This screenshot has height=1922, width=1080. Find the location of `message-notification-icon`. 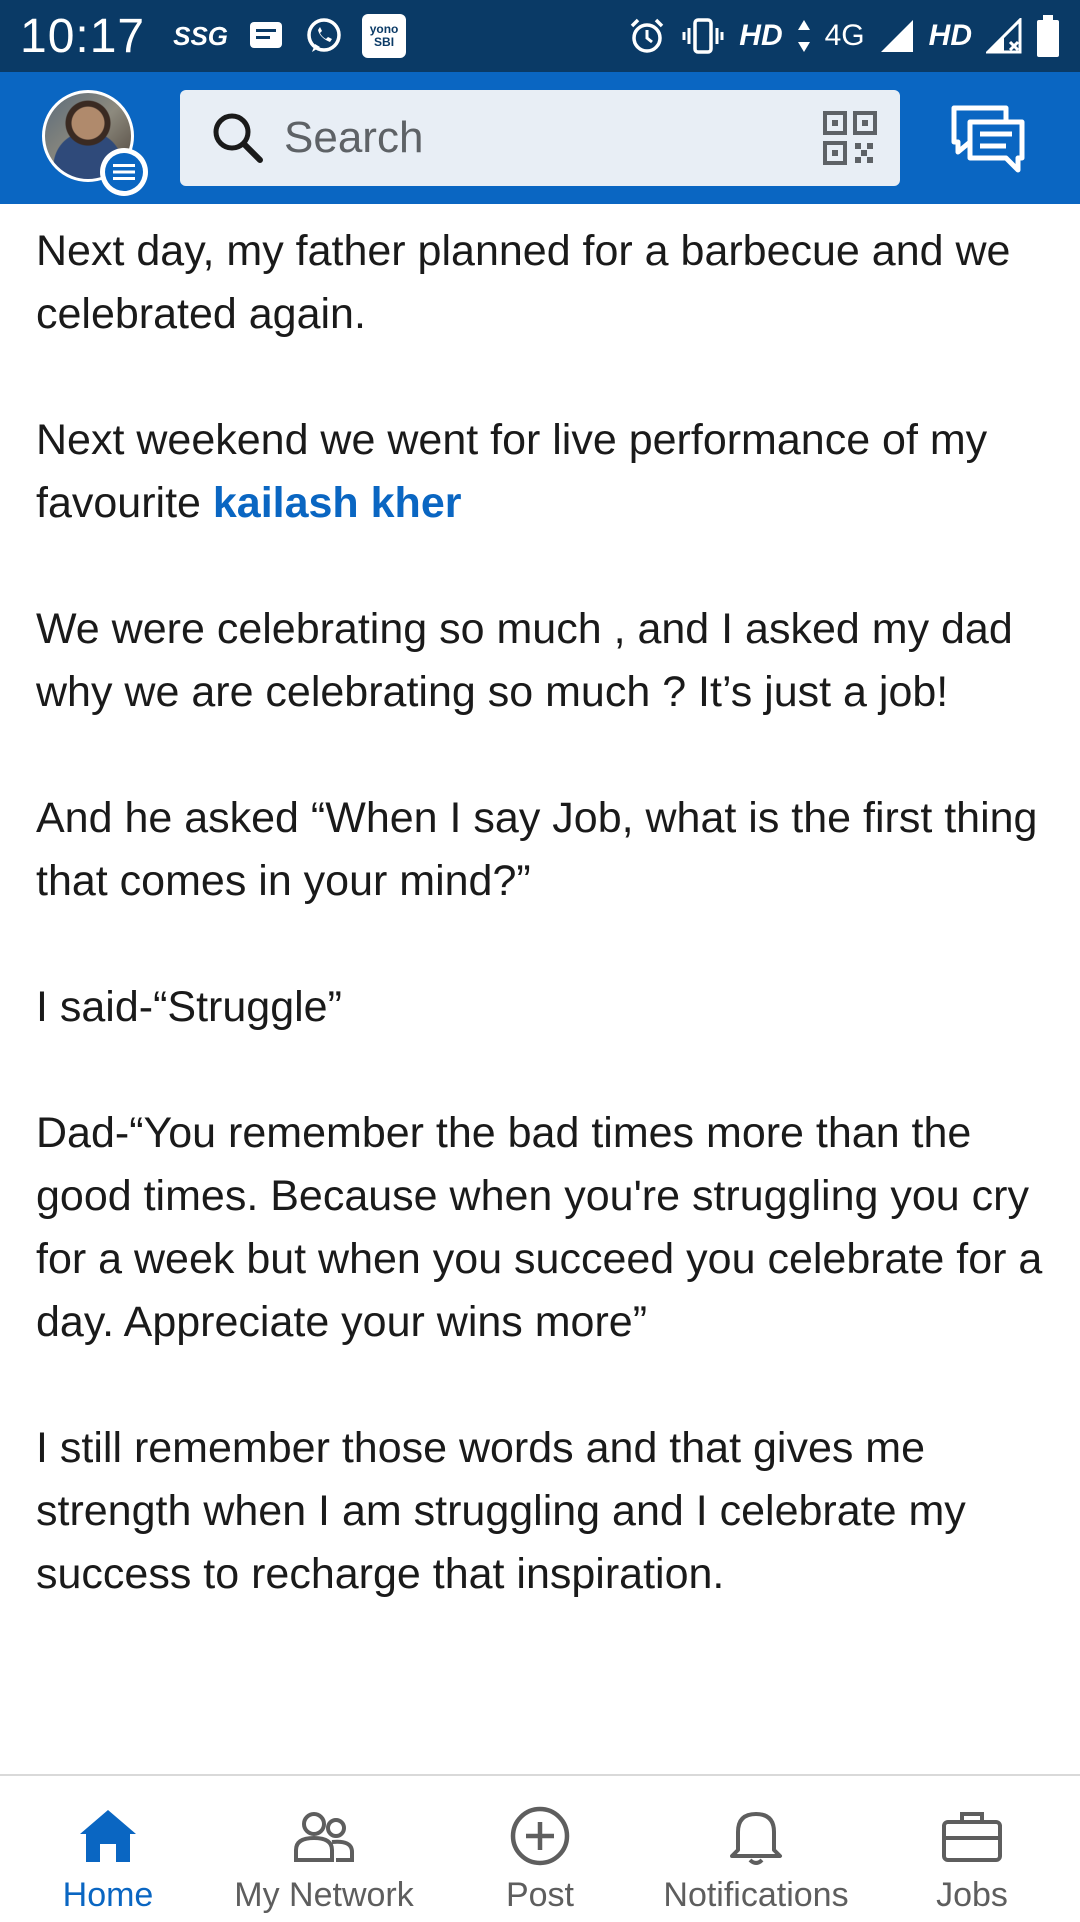

message-notification-icon is located at coordinates (266, 35).